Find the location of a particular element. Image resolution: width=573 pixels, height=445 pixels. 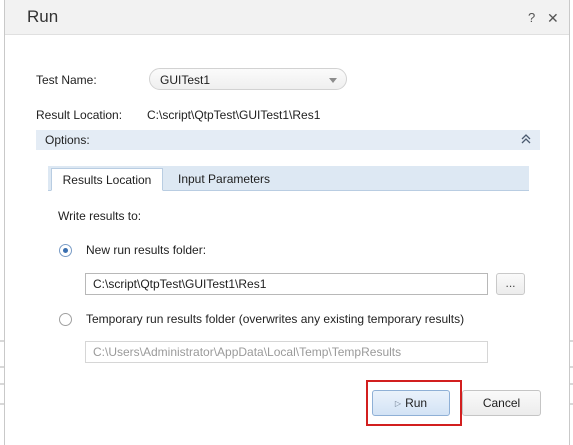

result-location-value: C:\script\QtpTest\GUITest1\Res1 is located at coordinates (234, 115).